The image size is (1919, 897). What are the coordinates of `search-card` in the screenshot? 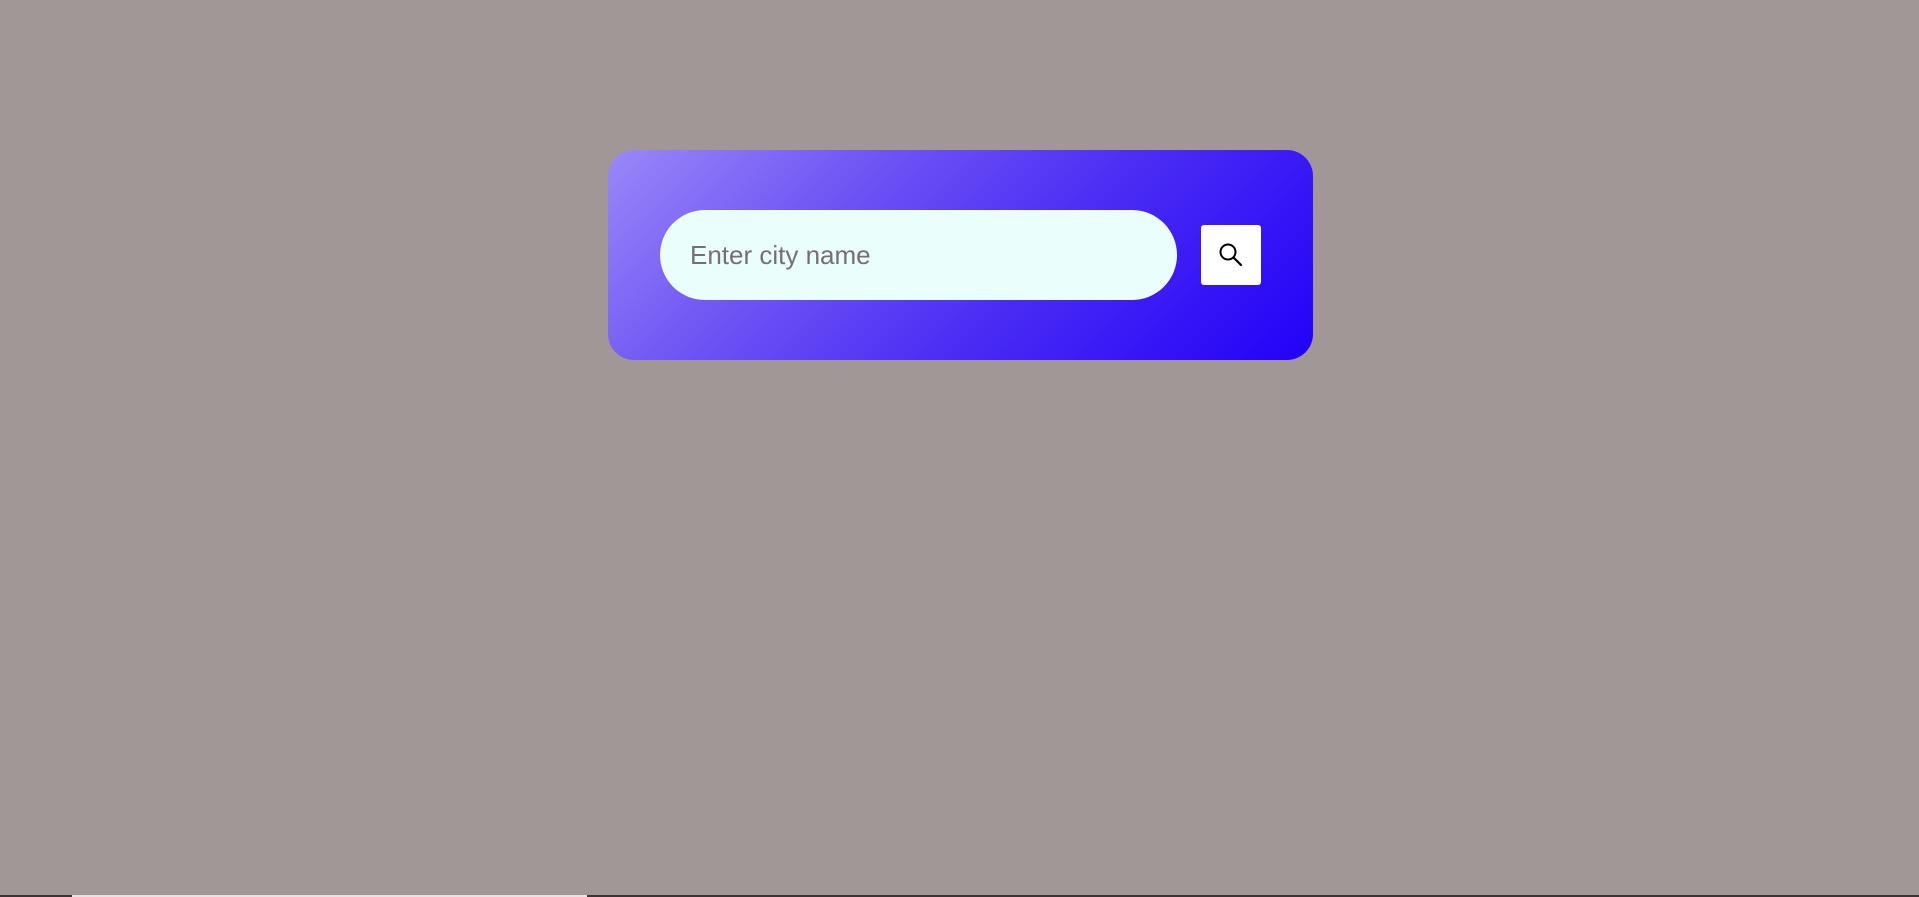 It's located at (960, 255).